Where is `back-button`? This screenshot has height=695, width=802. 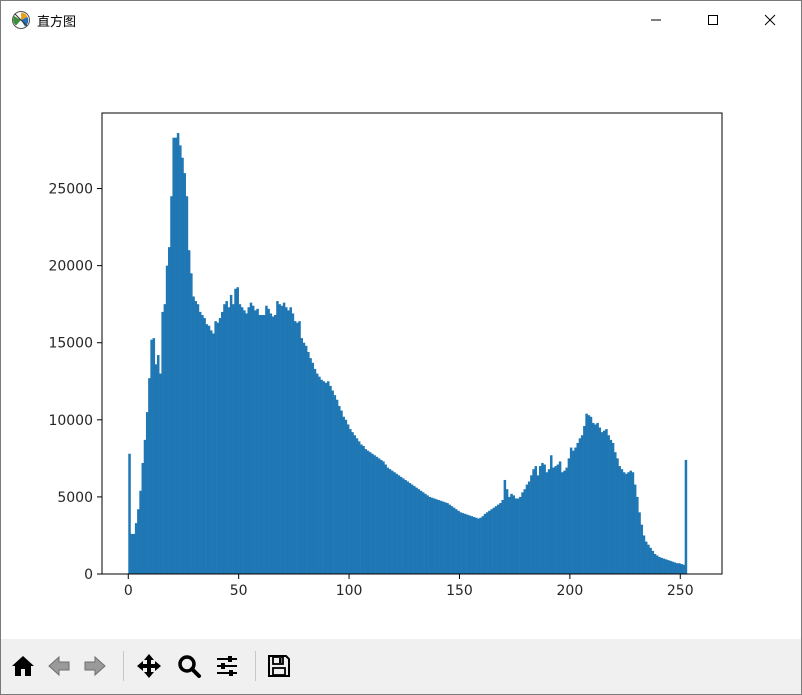 back-button is located at coordinates (59, 666).